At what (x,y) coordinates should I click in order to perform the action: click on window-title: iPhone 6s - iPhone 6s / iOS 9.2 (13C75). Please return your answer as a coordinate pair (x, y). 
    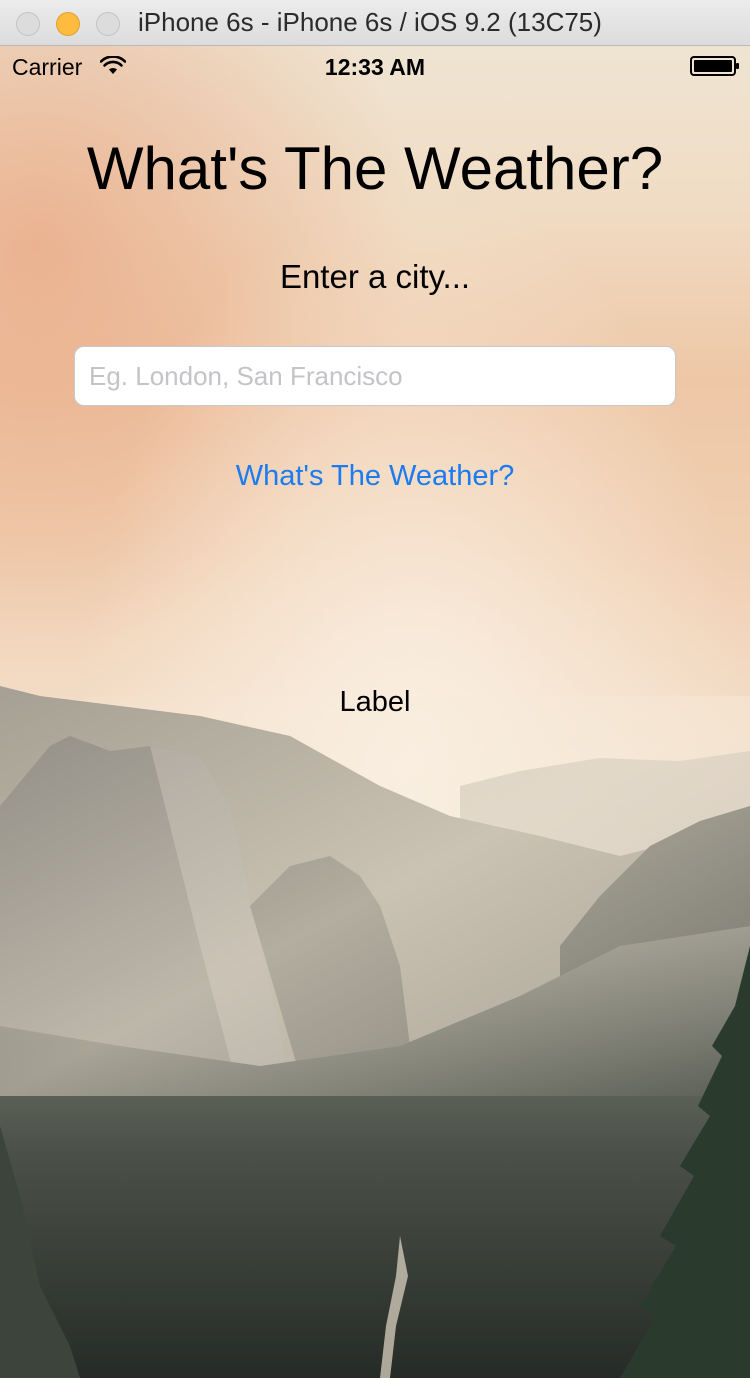
    Looking at the image, I should click on (370, 22).